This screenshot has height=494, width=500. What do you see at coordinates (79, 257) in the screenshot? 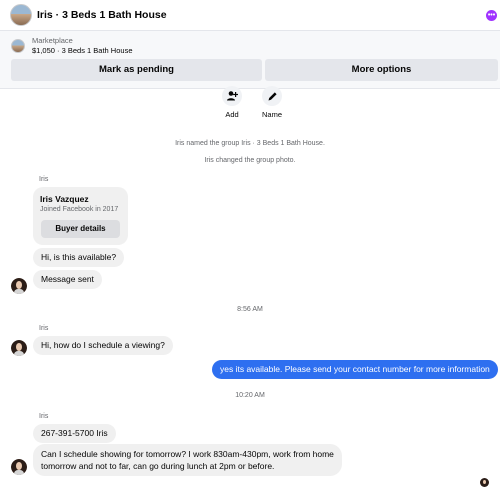
I see `message-bubble: Hi, is this available?` at bounding box center [79, 257].